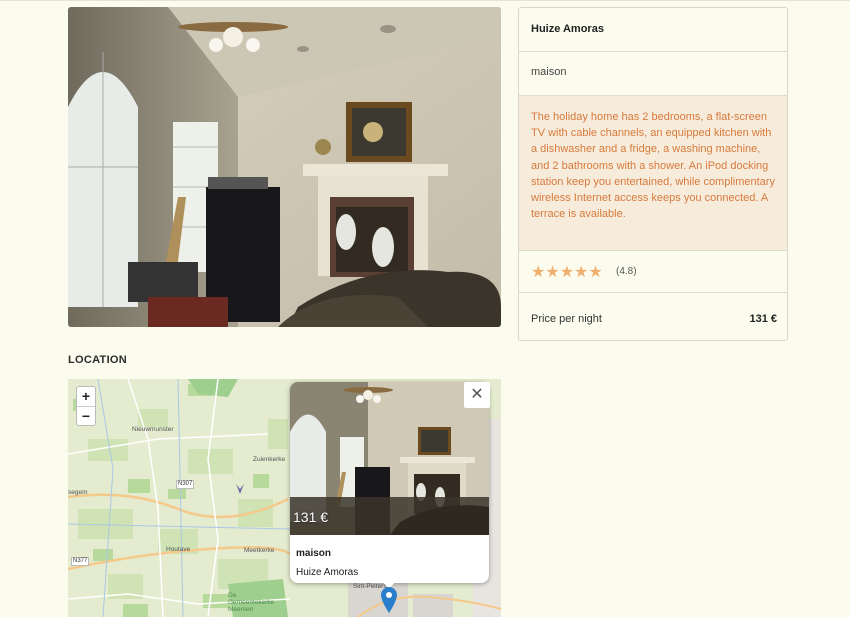  What do you see at coordinates (311, 517) in the screenshot?
I see `popup-price: 131 €` at bounding box center [311, 517].